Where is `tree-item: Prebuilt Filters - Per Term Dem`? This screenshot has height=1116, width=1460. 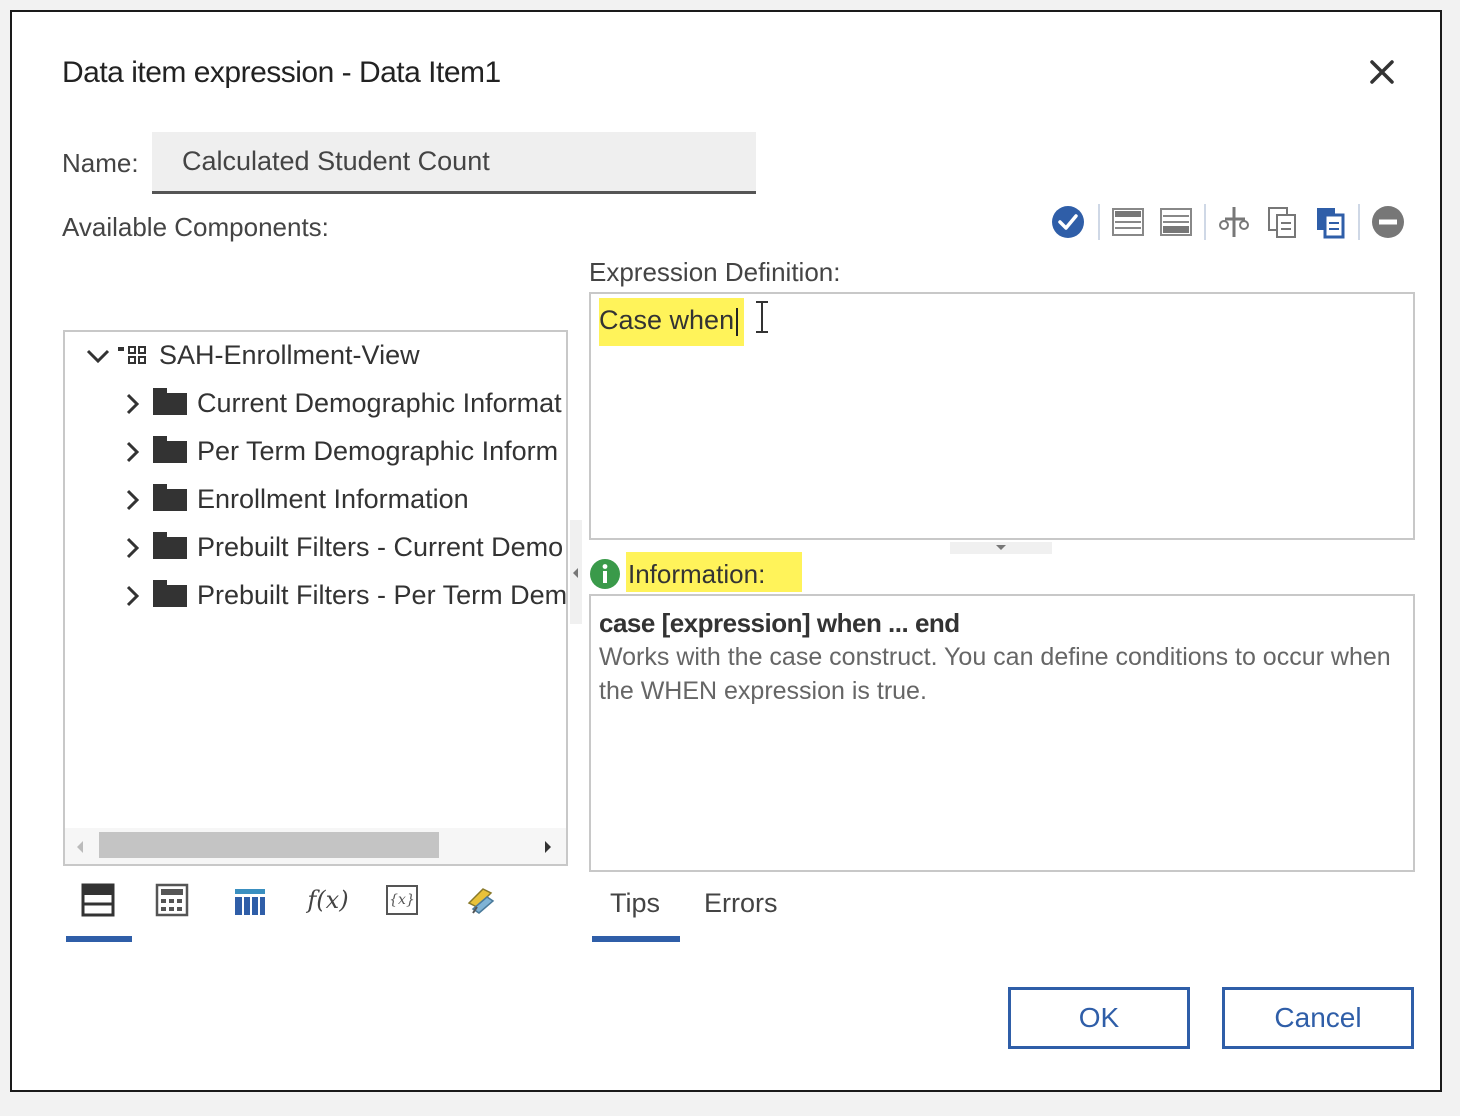 tree-item: Prebuilt Filters - Per Term Dem is located at coordinates (345, 595).